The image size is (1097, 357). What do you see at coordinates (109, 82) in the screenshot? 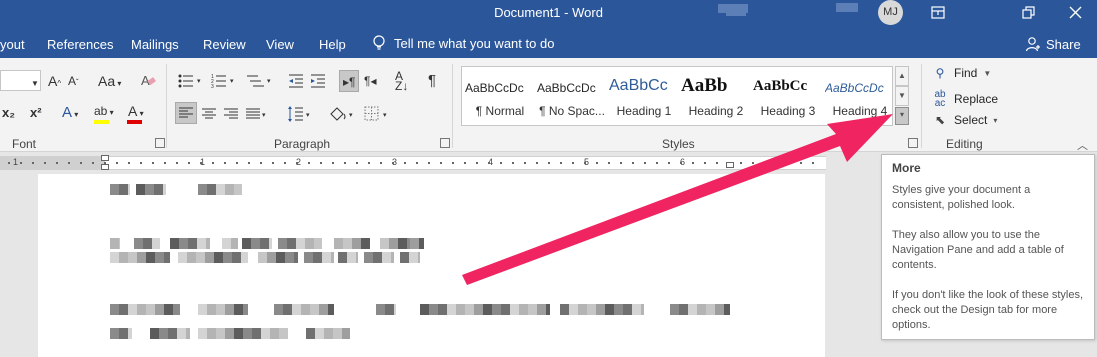
I see `change-case-icon: Aa ▾` at bounding box center [109, 82].